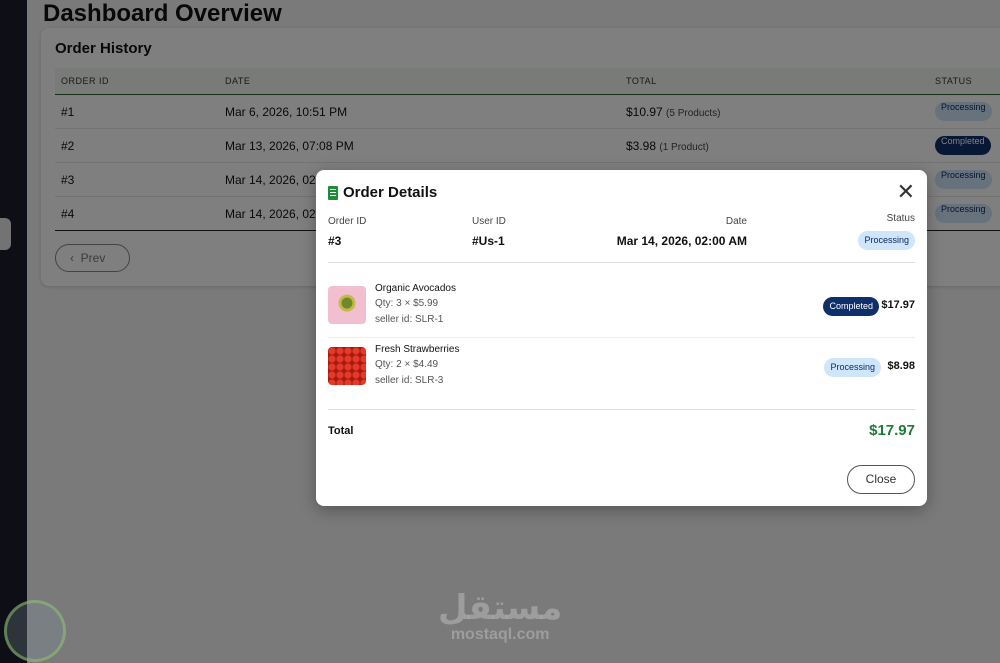  What do you see at coordinates (347, 366) in the screenshot?
I see `strawberries-image` at bounding box center [347, 366].